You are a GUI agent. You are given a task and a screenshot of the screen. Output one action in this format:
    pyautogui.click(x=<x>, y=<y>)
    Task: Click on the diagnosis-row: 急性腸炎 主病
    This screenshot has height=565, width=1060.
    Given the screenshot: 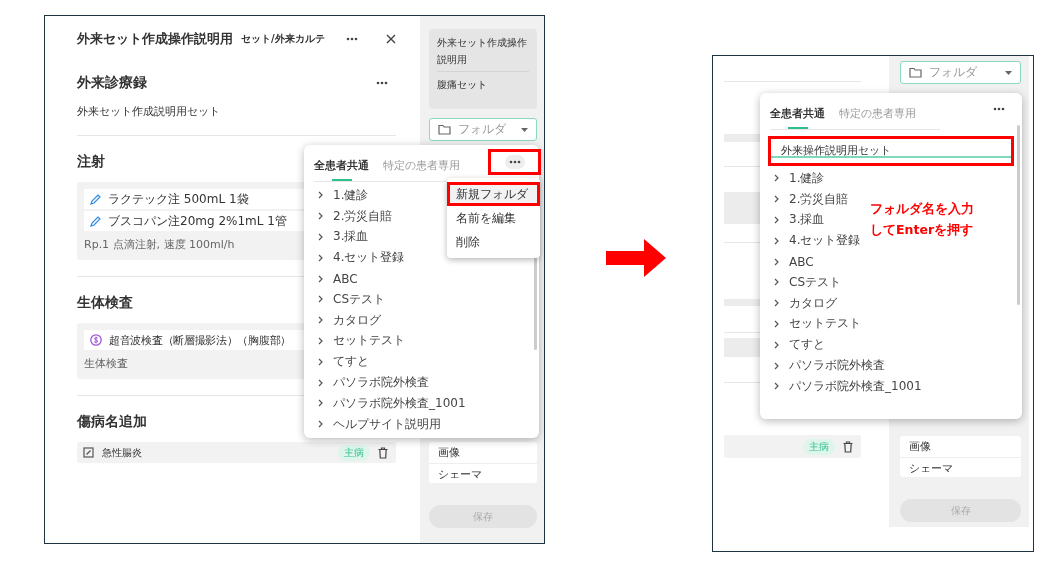 What is the action you would take?
    pyautogui.click(x=236, y=452)
    